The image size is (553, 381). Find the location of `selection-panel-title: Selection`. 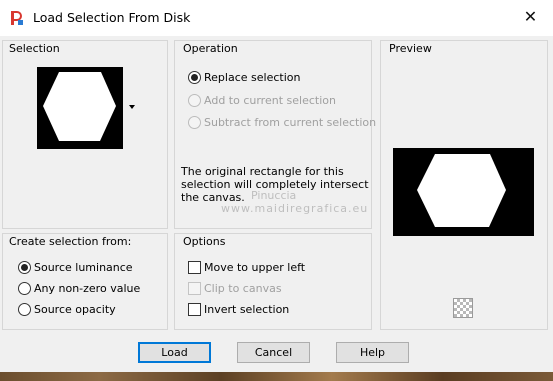

selection-panel-title: Selection is located at coordinates (34, 48).